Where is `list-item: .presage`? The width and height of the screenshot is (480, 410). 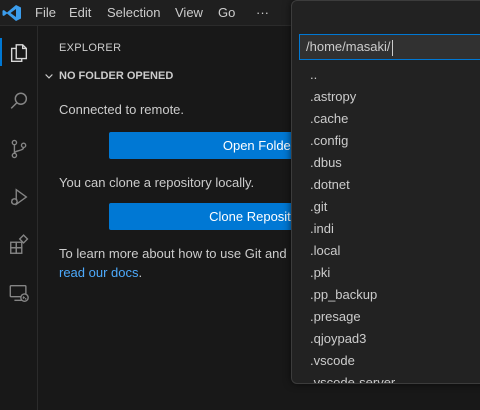
list-item: .presage is located at coordinates (386, 317).